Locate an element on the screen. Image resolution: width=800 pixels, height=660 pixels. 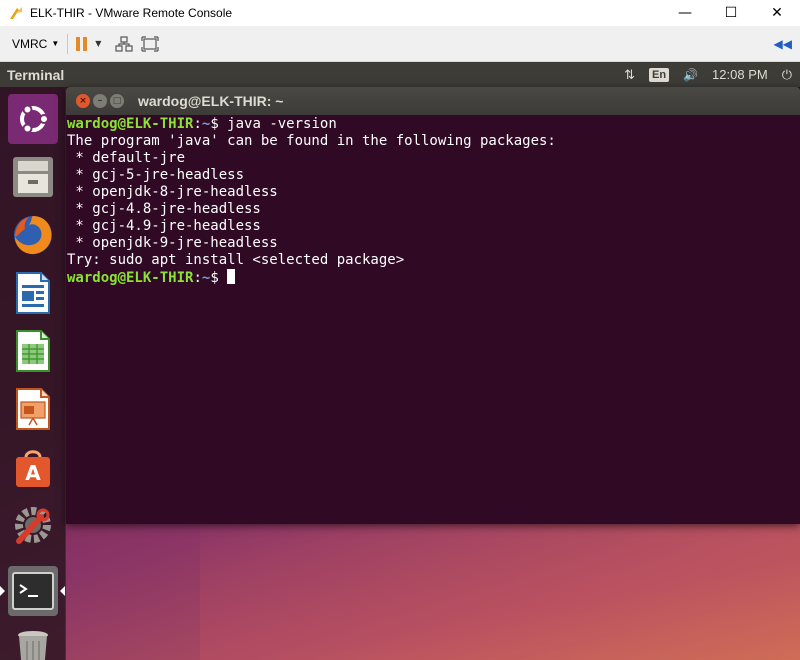
host-window-titlebar: ELK-THIR - VMware Remote Console — ☐ ✕ is located at coordinates (400, 13).